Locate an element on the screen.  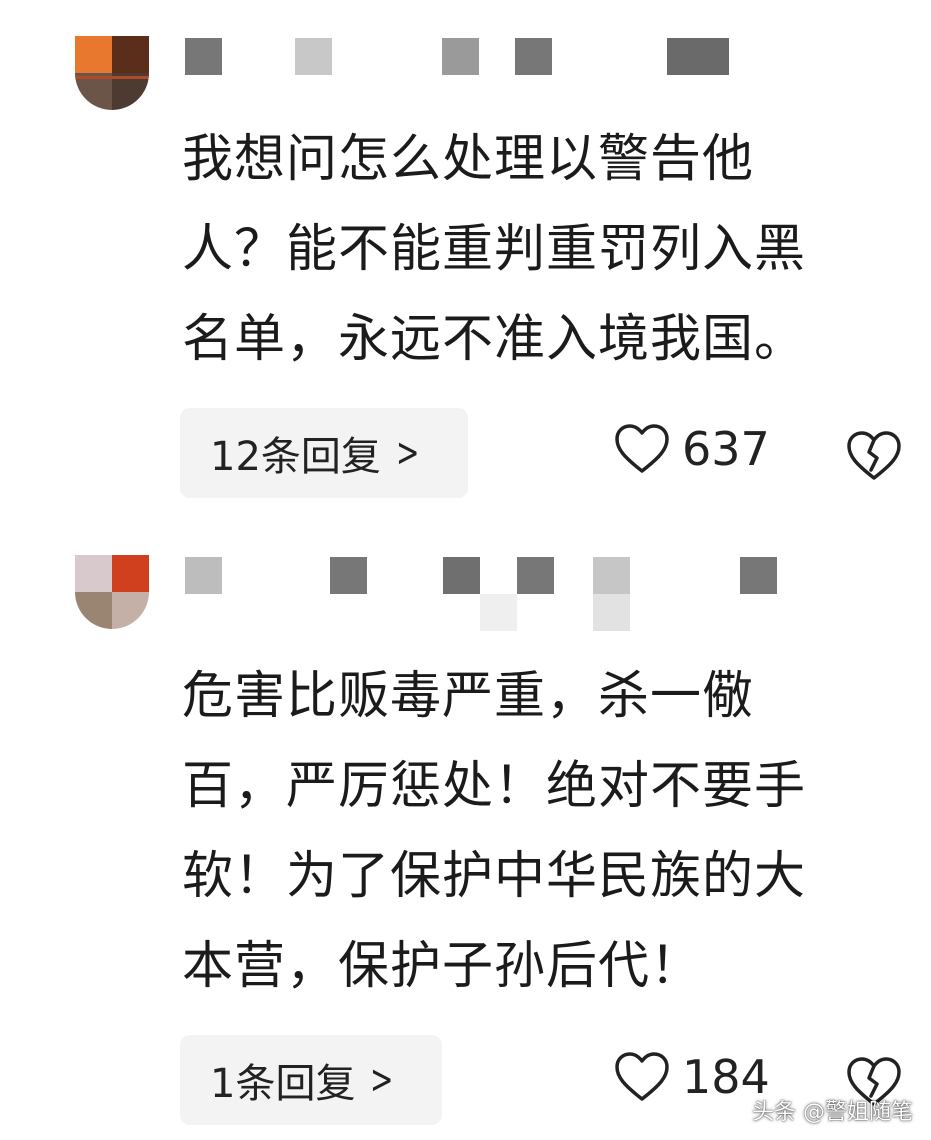
heart-outline-icon is located at coordinates (642, 1076).